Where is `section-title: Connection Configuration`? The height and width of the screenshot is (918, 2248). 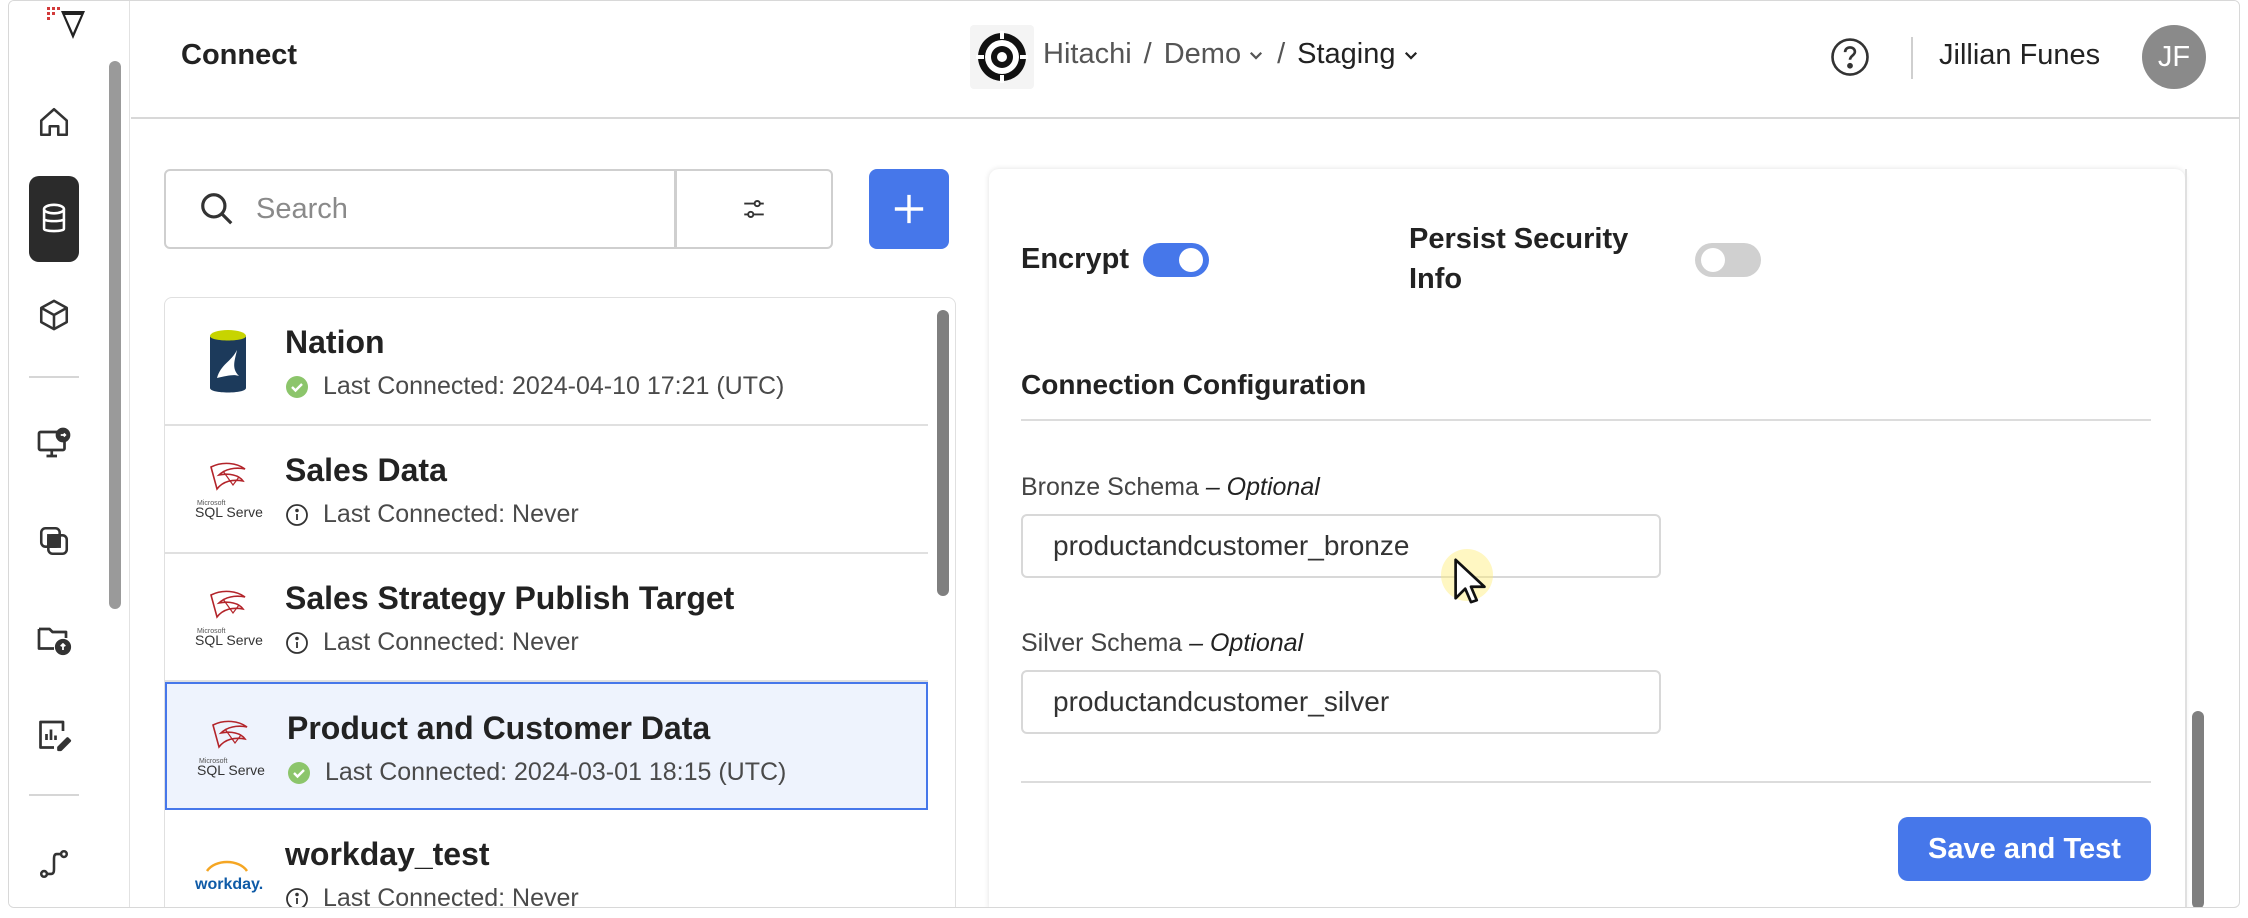
section-title: Connection Configuration is located at coordinates (1194, 384).